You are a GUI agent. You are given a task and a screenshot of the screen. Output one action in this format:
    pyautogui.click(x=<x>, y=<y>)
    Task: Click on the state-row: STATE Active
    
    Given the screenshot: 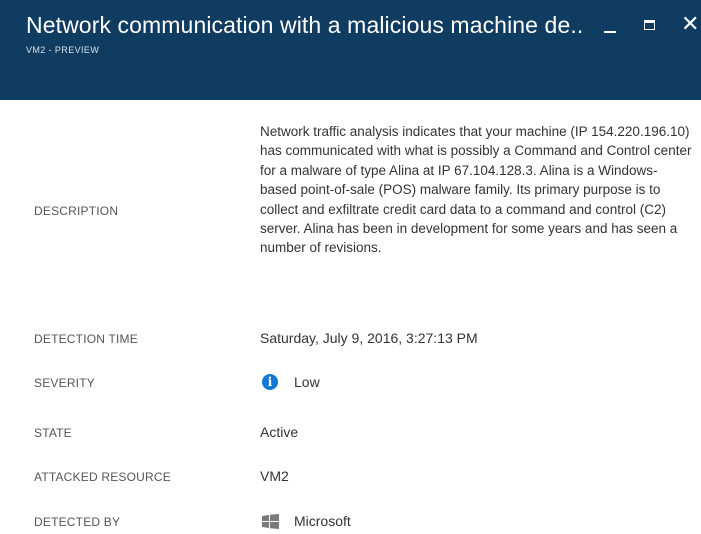 What is the action you would take?
    pyautogui.click(x=350, y=434)
    